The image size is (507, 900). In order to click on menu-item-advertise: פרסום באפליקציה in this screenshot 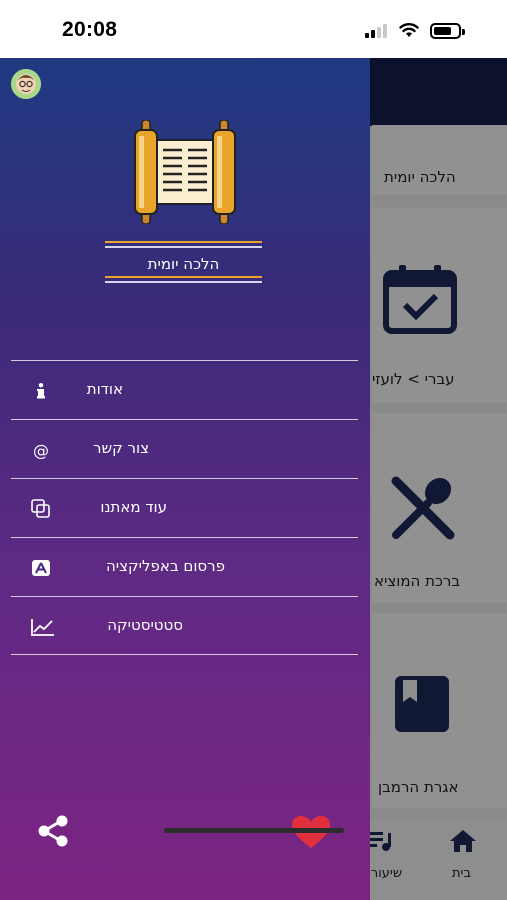, I will do `click(184, 566)`.